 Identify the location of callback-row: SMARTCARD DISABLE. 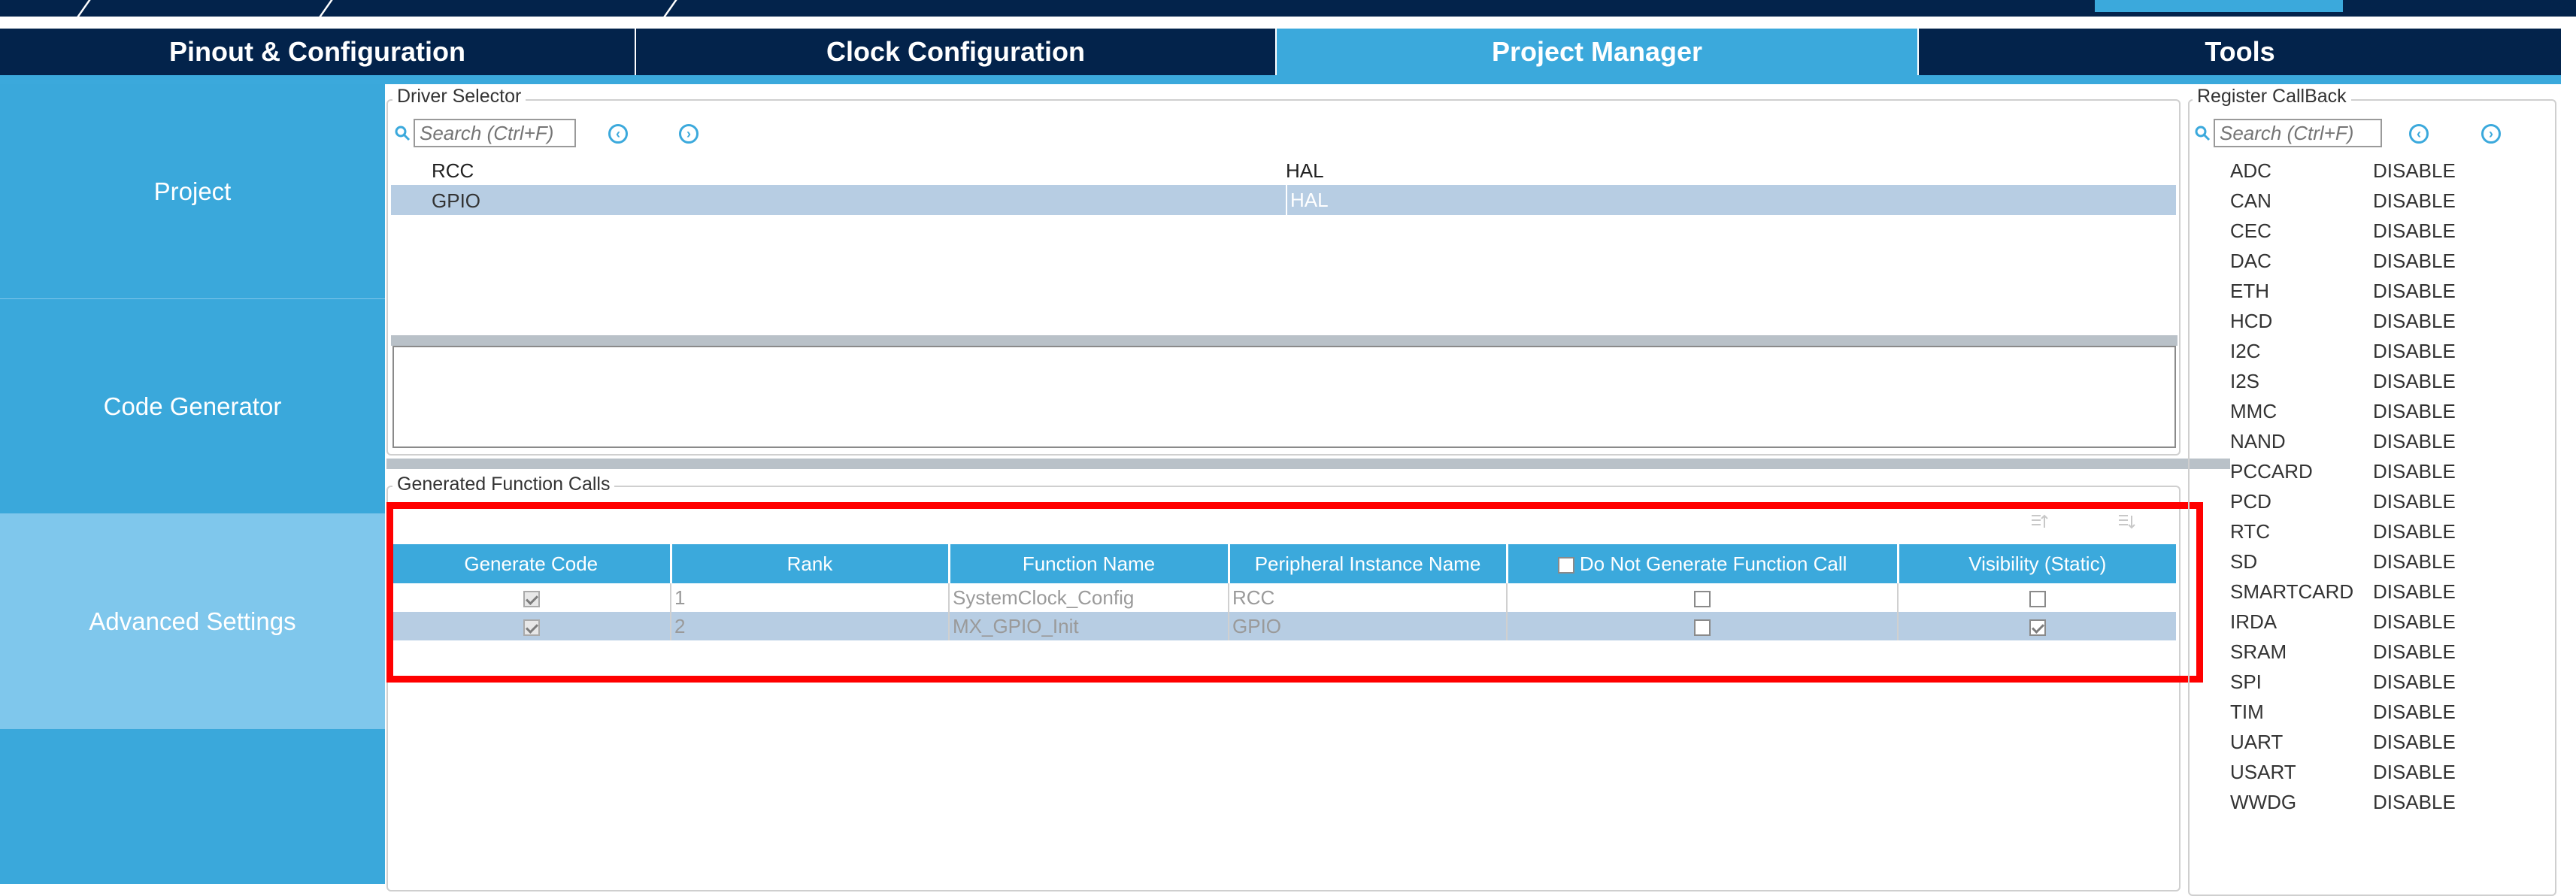
(2380, 591).